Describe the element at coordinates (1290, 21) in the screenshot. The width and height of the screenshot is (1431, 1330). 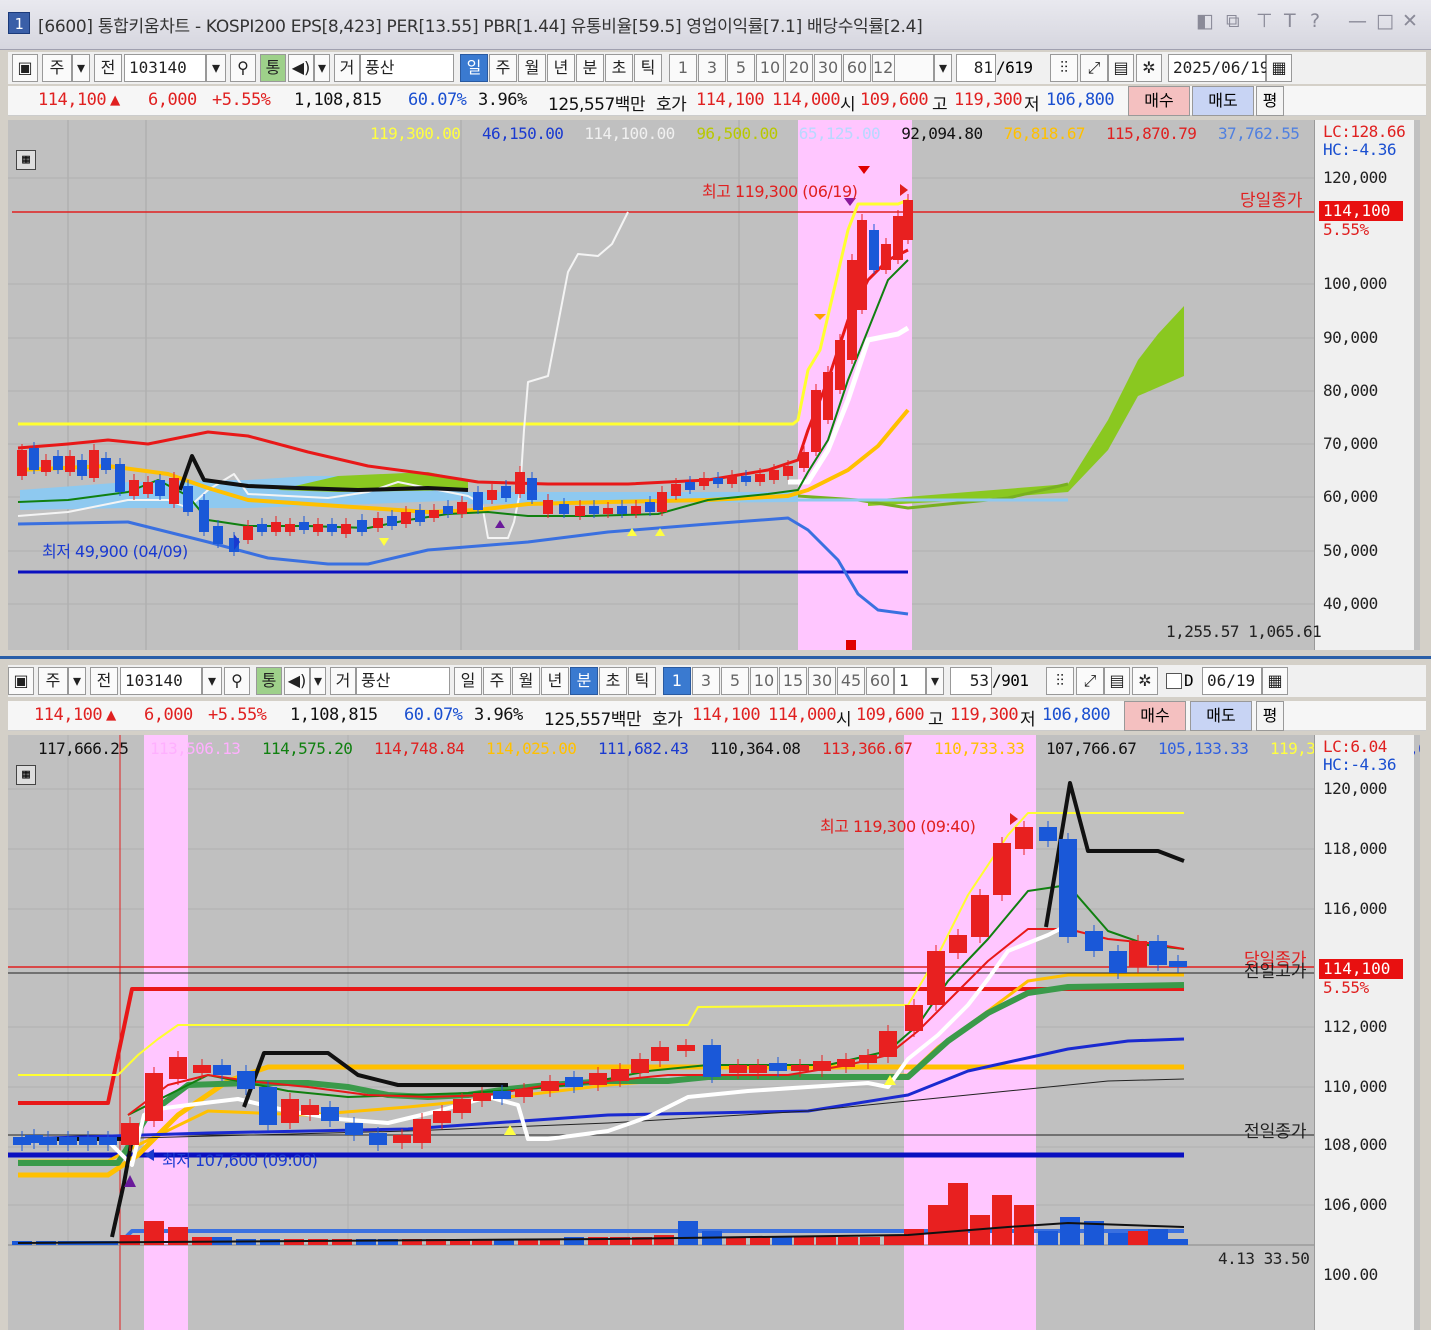
I see `font-icon: T` at that location.